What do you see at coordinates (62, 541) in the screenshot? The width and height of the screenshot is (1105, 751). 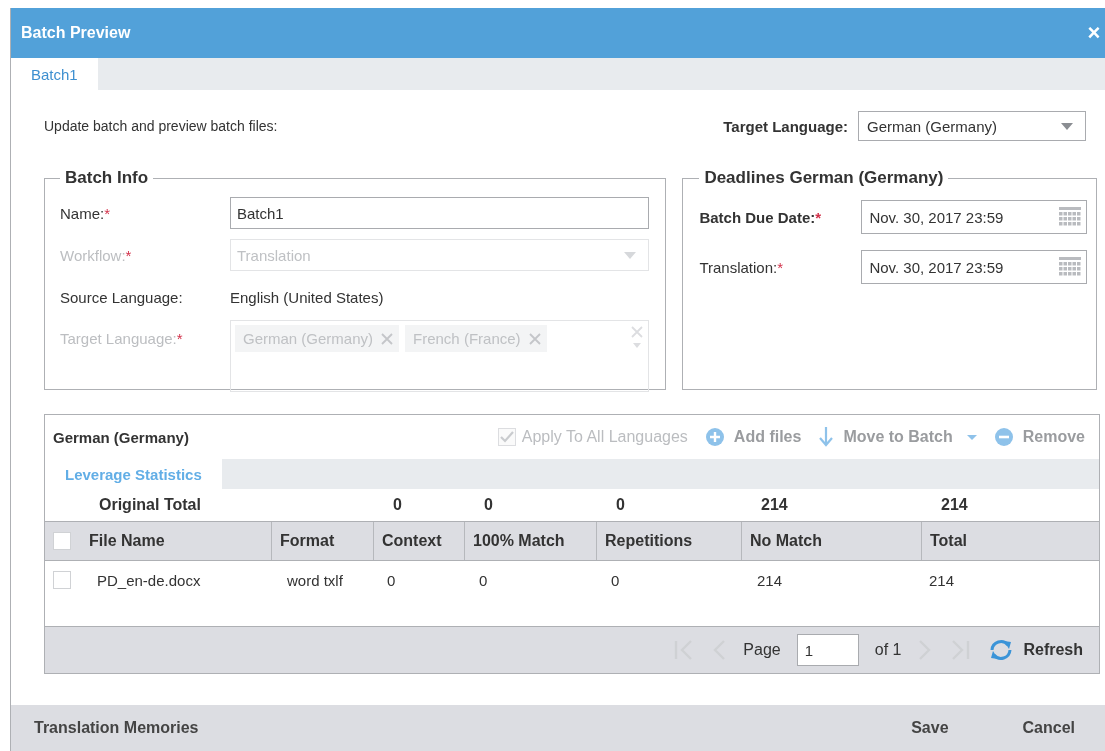 I see `select-all-checkbox` at bounding box center [62, 541].